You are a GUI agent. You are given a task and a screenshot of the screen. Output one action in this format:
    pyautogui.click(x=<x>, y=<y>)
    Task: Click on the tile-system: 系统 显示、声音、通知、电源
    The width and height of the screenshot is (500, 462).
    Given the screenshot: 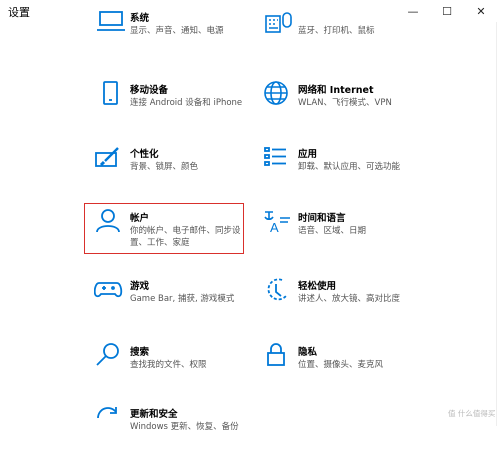 What is the action you would take?
    pyautogui.click(x=174, y=37)
    